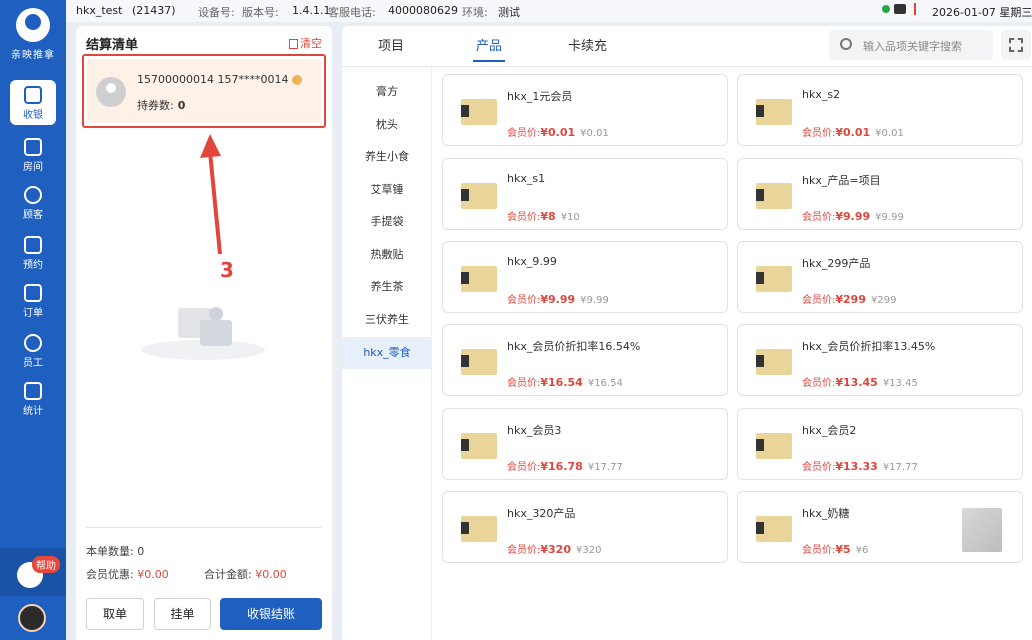 This screenshot has width=1032, height=640. What do you see at coordinates (127, 574) in the screenshot?
I see `member-discount: 会员优惠: ¥0.00` at bounding box center [127, 574].